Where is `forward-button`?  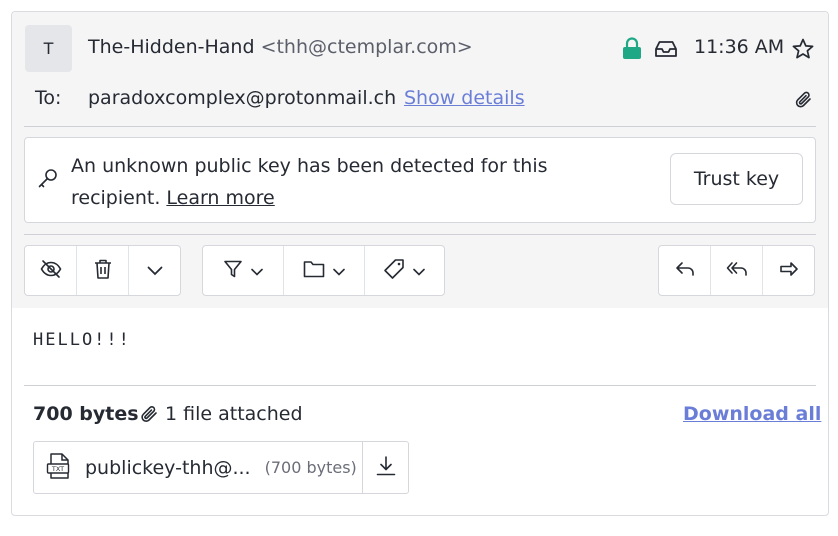
forward-button is located at coordinates (788, 270).